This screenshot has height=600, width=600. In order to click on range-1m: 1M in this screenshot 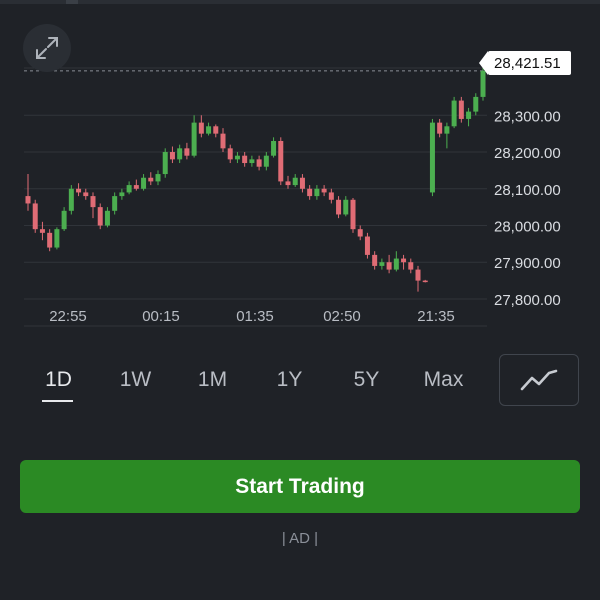, I will do `click(212, 380)`.